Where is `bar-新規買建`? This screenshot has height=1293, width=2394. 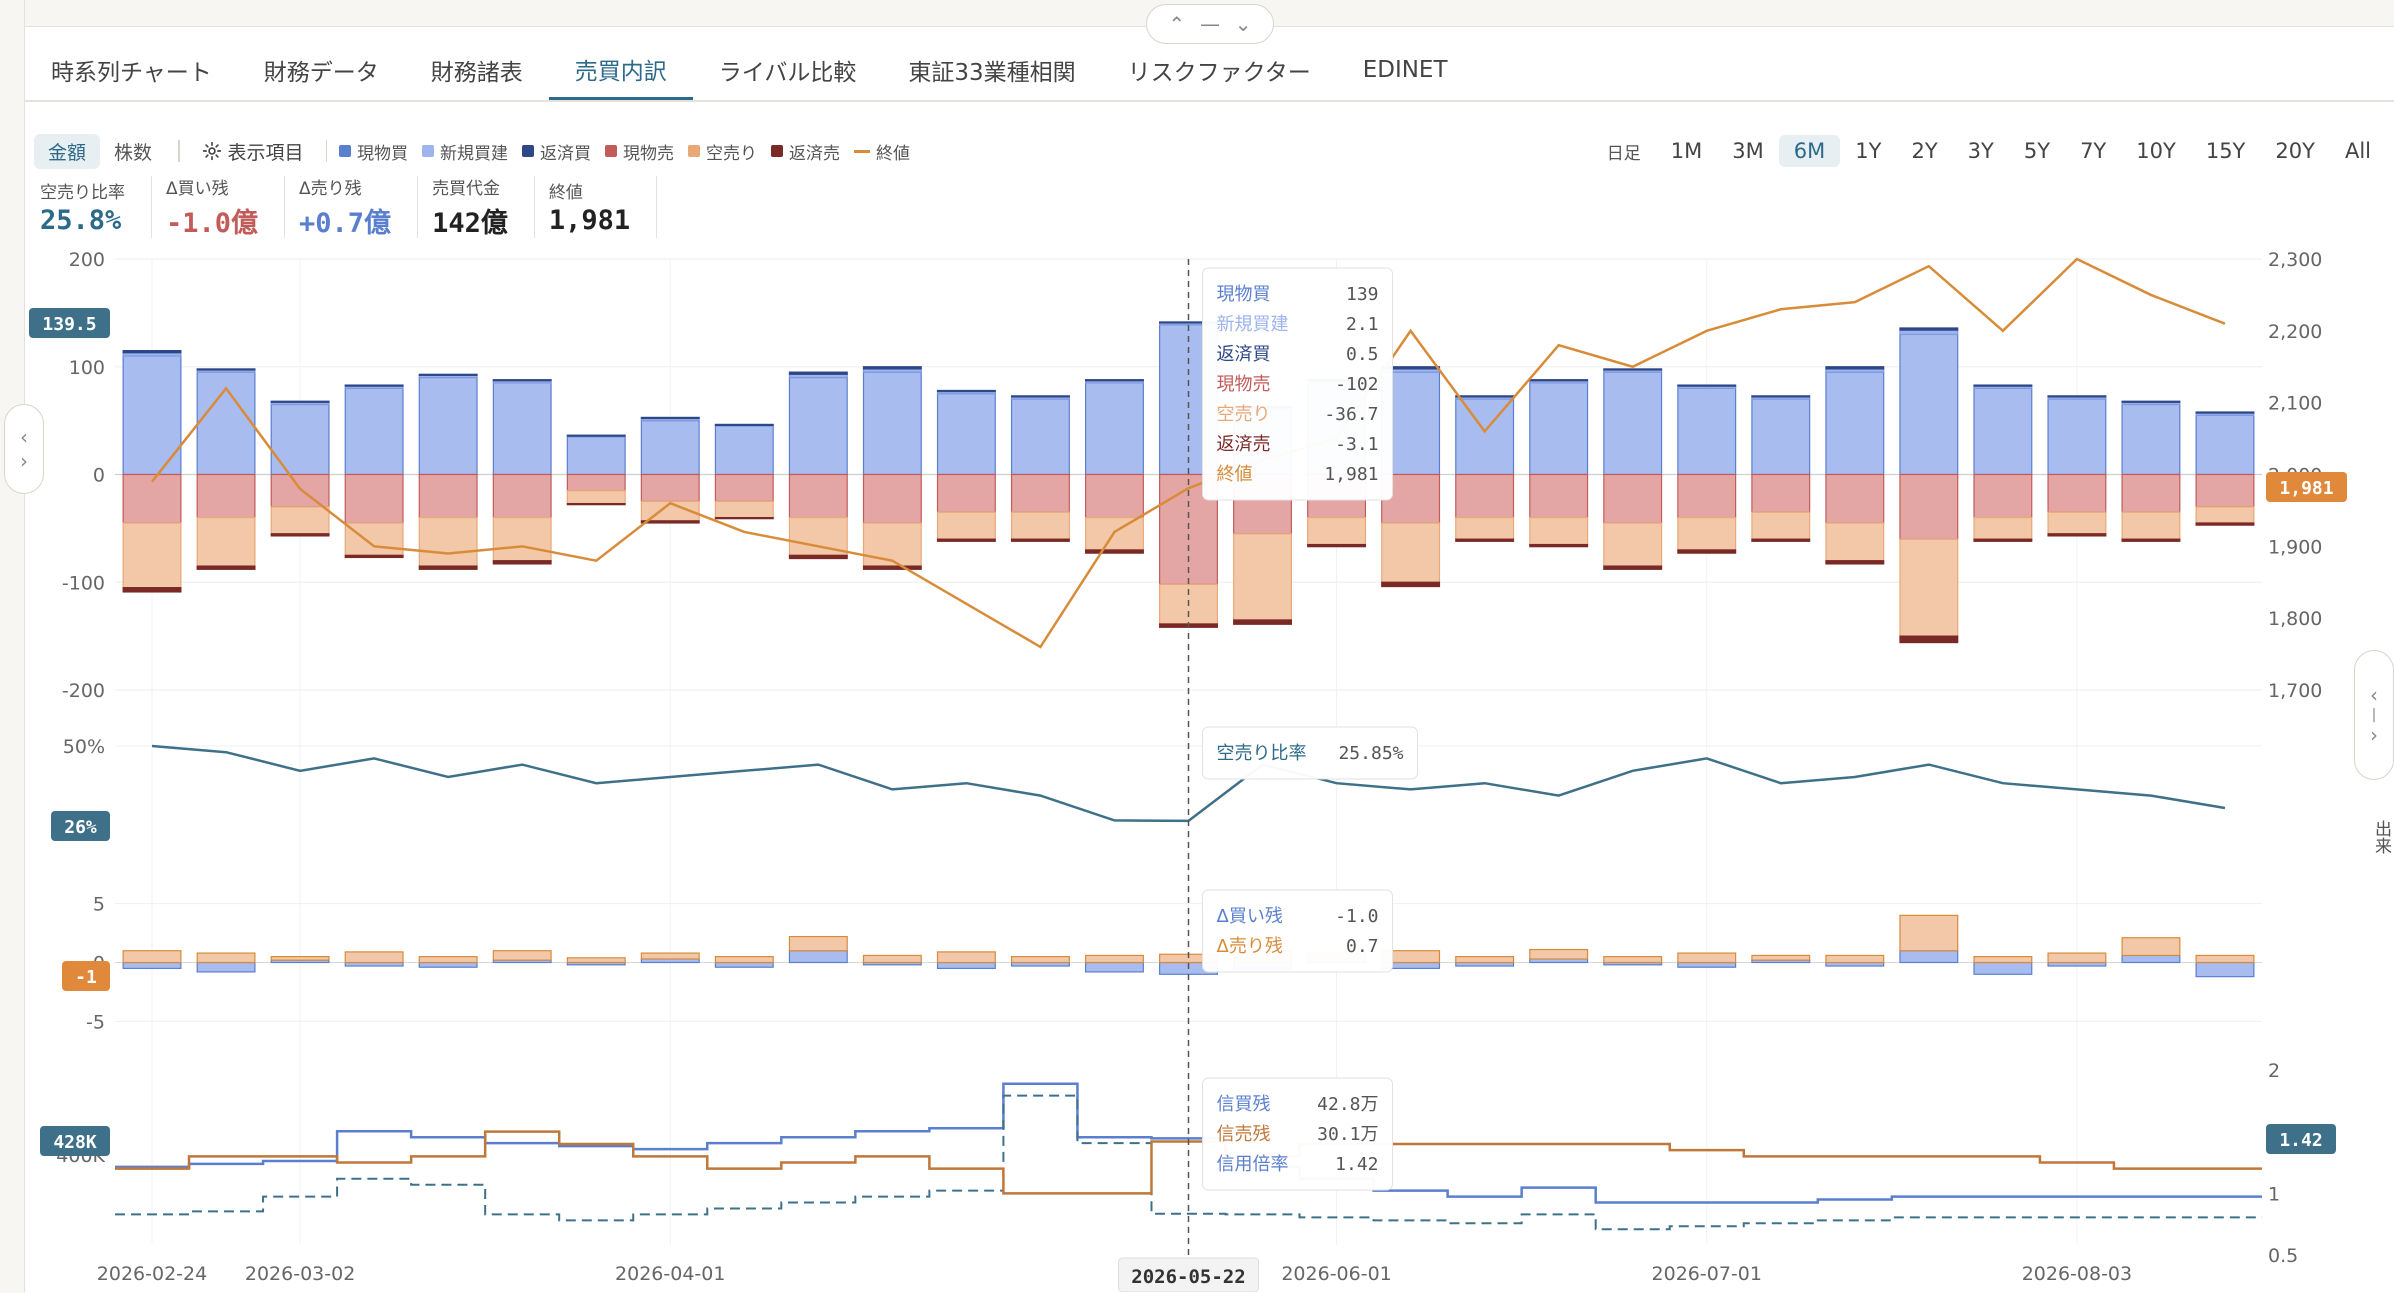 bar-新規買建 is located at coordinates (1929, 332).